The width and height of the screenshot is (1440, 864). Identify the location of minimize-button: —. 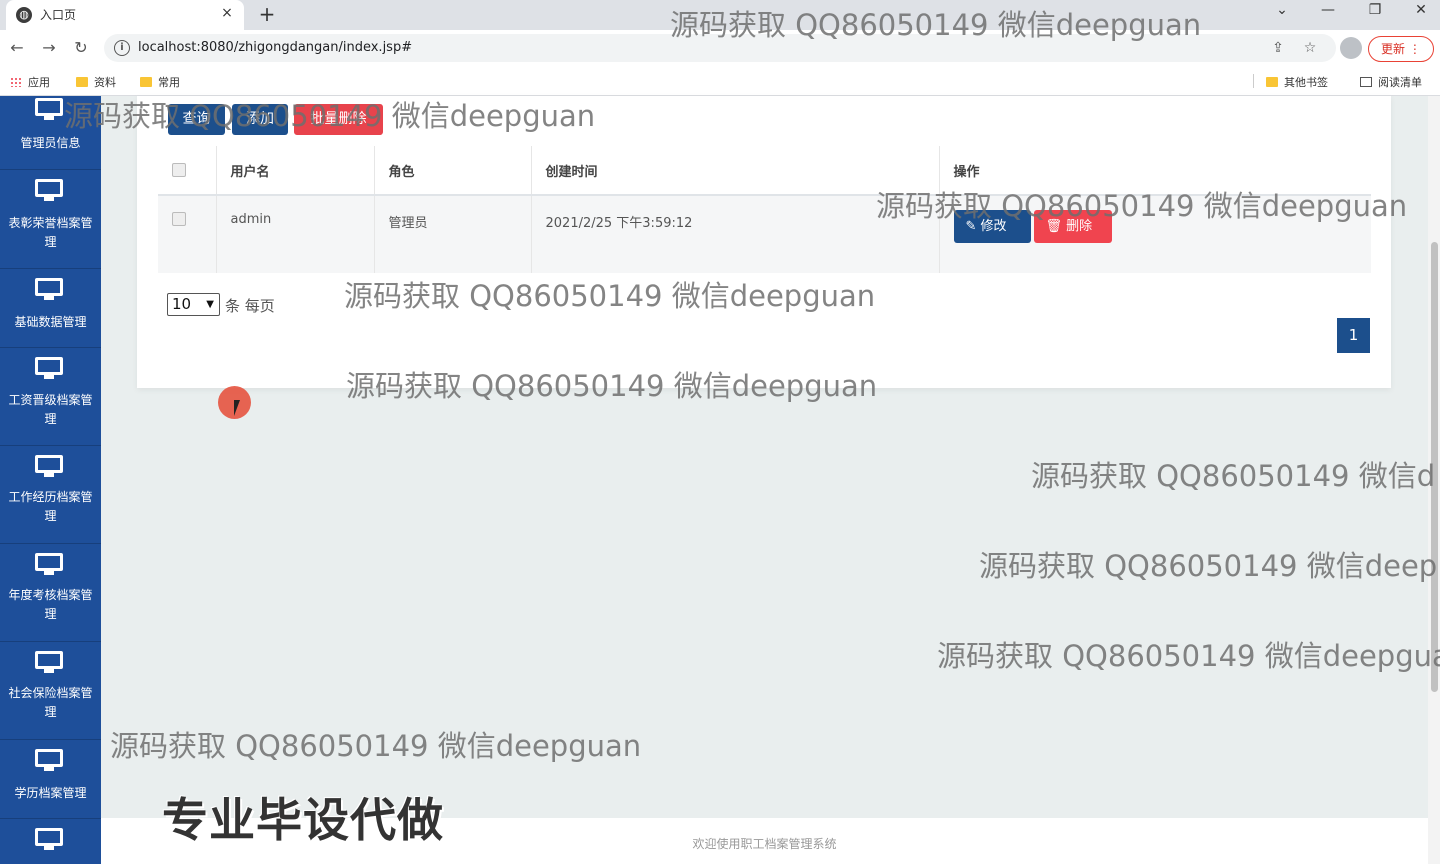
(1328, 13).